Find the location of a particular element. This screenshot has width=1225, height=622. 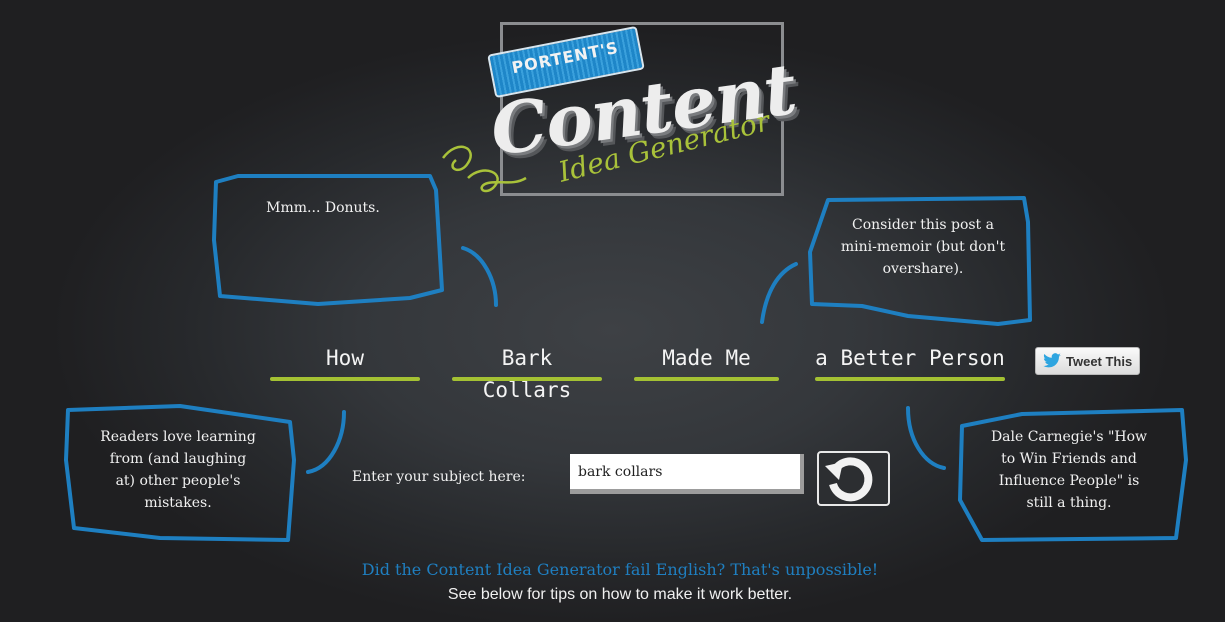

tip-bubble-top-left: Mmm... Donuts. is located at coordinates (353, 240).